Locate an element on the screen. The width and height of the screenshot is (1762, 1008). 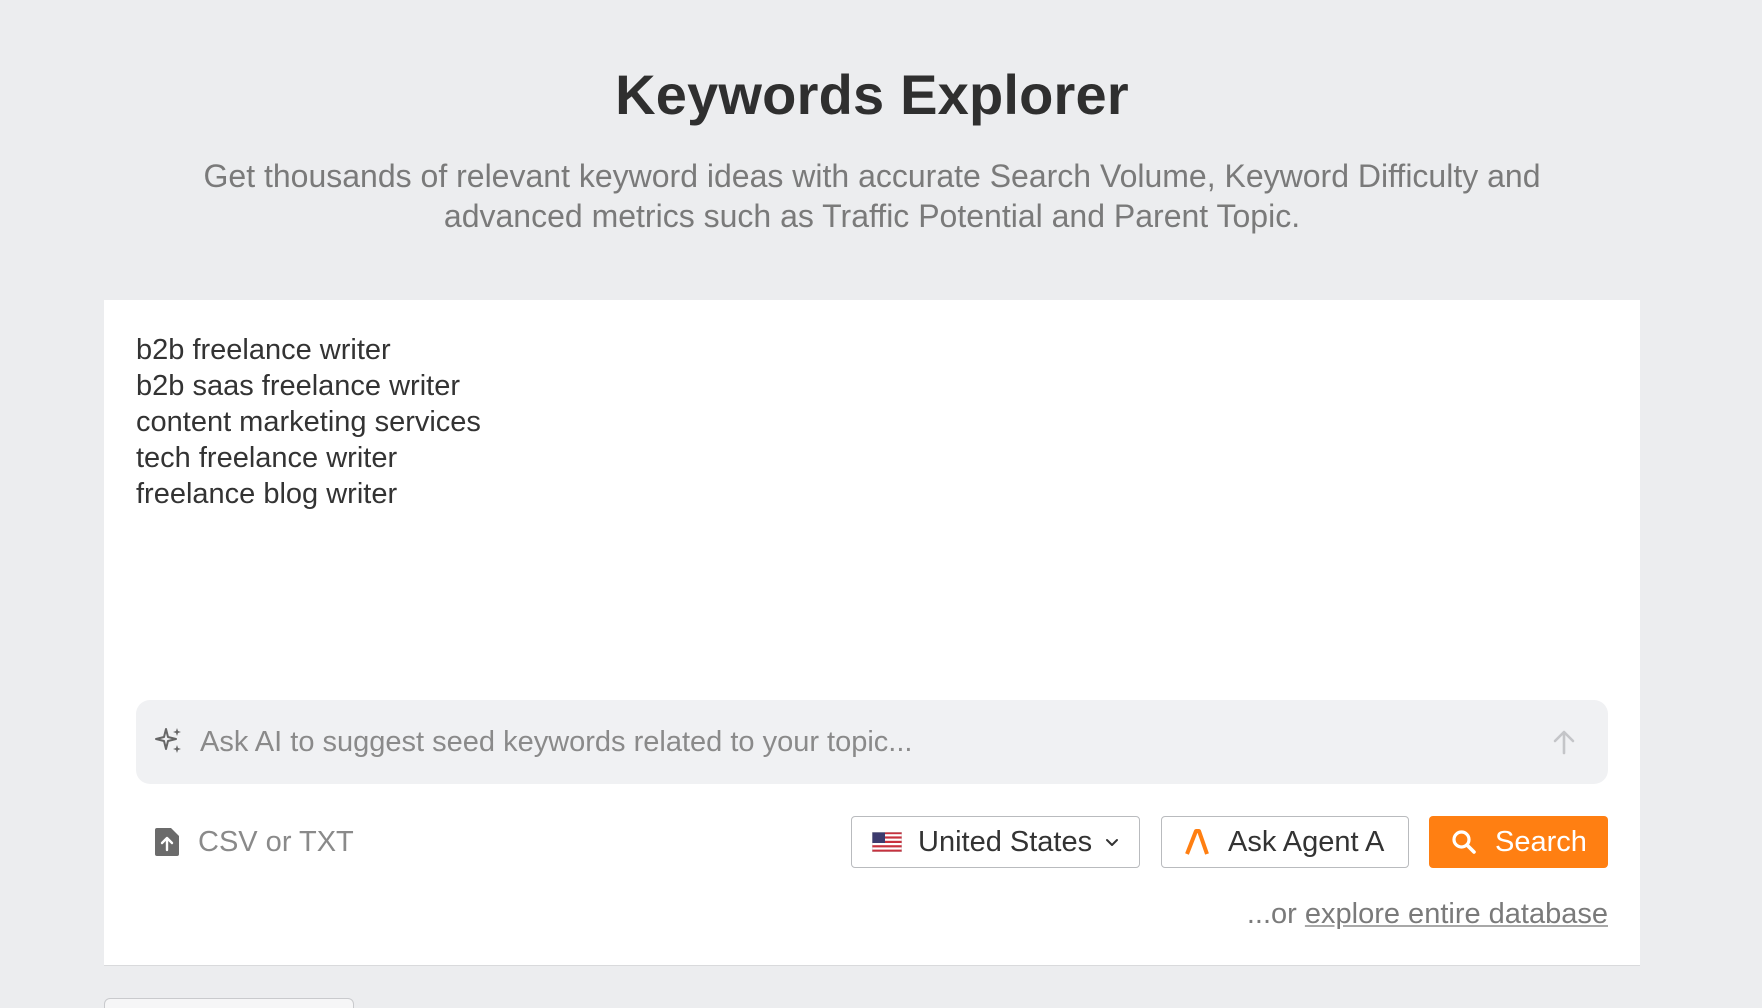
arrow-up-icon is located at coordinates (1564, 742).